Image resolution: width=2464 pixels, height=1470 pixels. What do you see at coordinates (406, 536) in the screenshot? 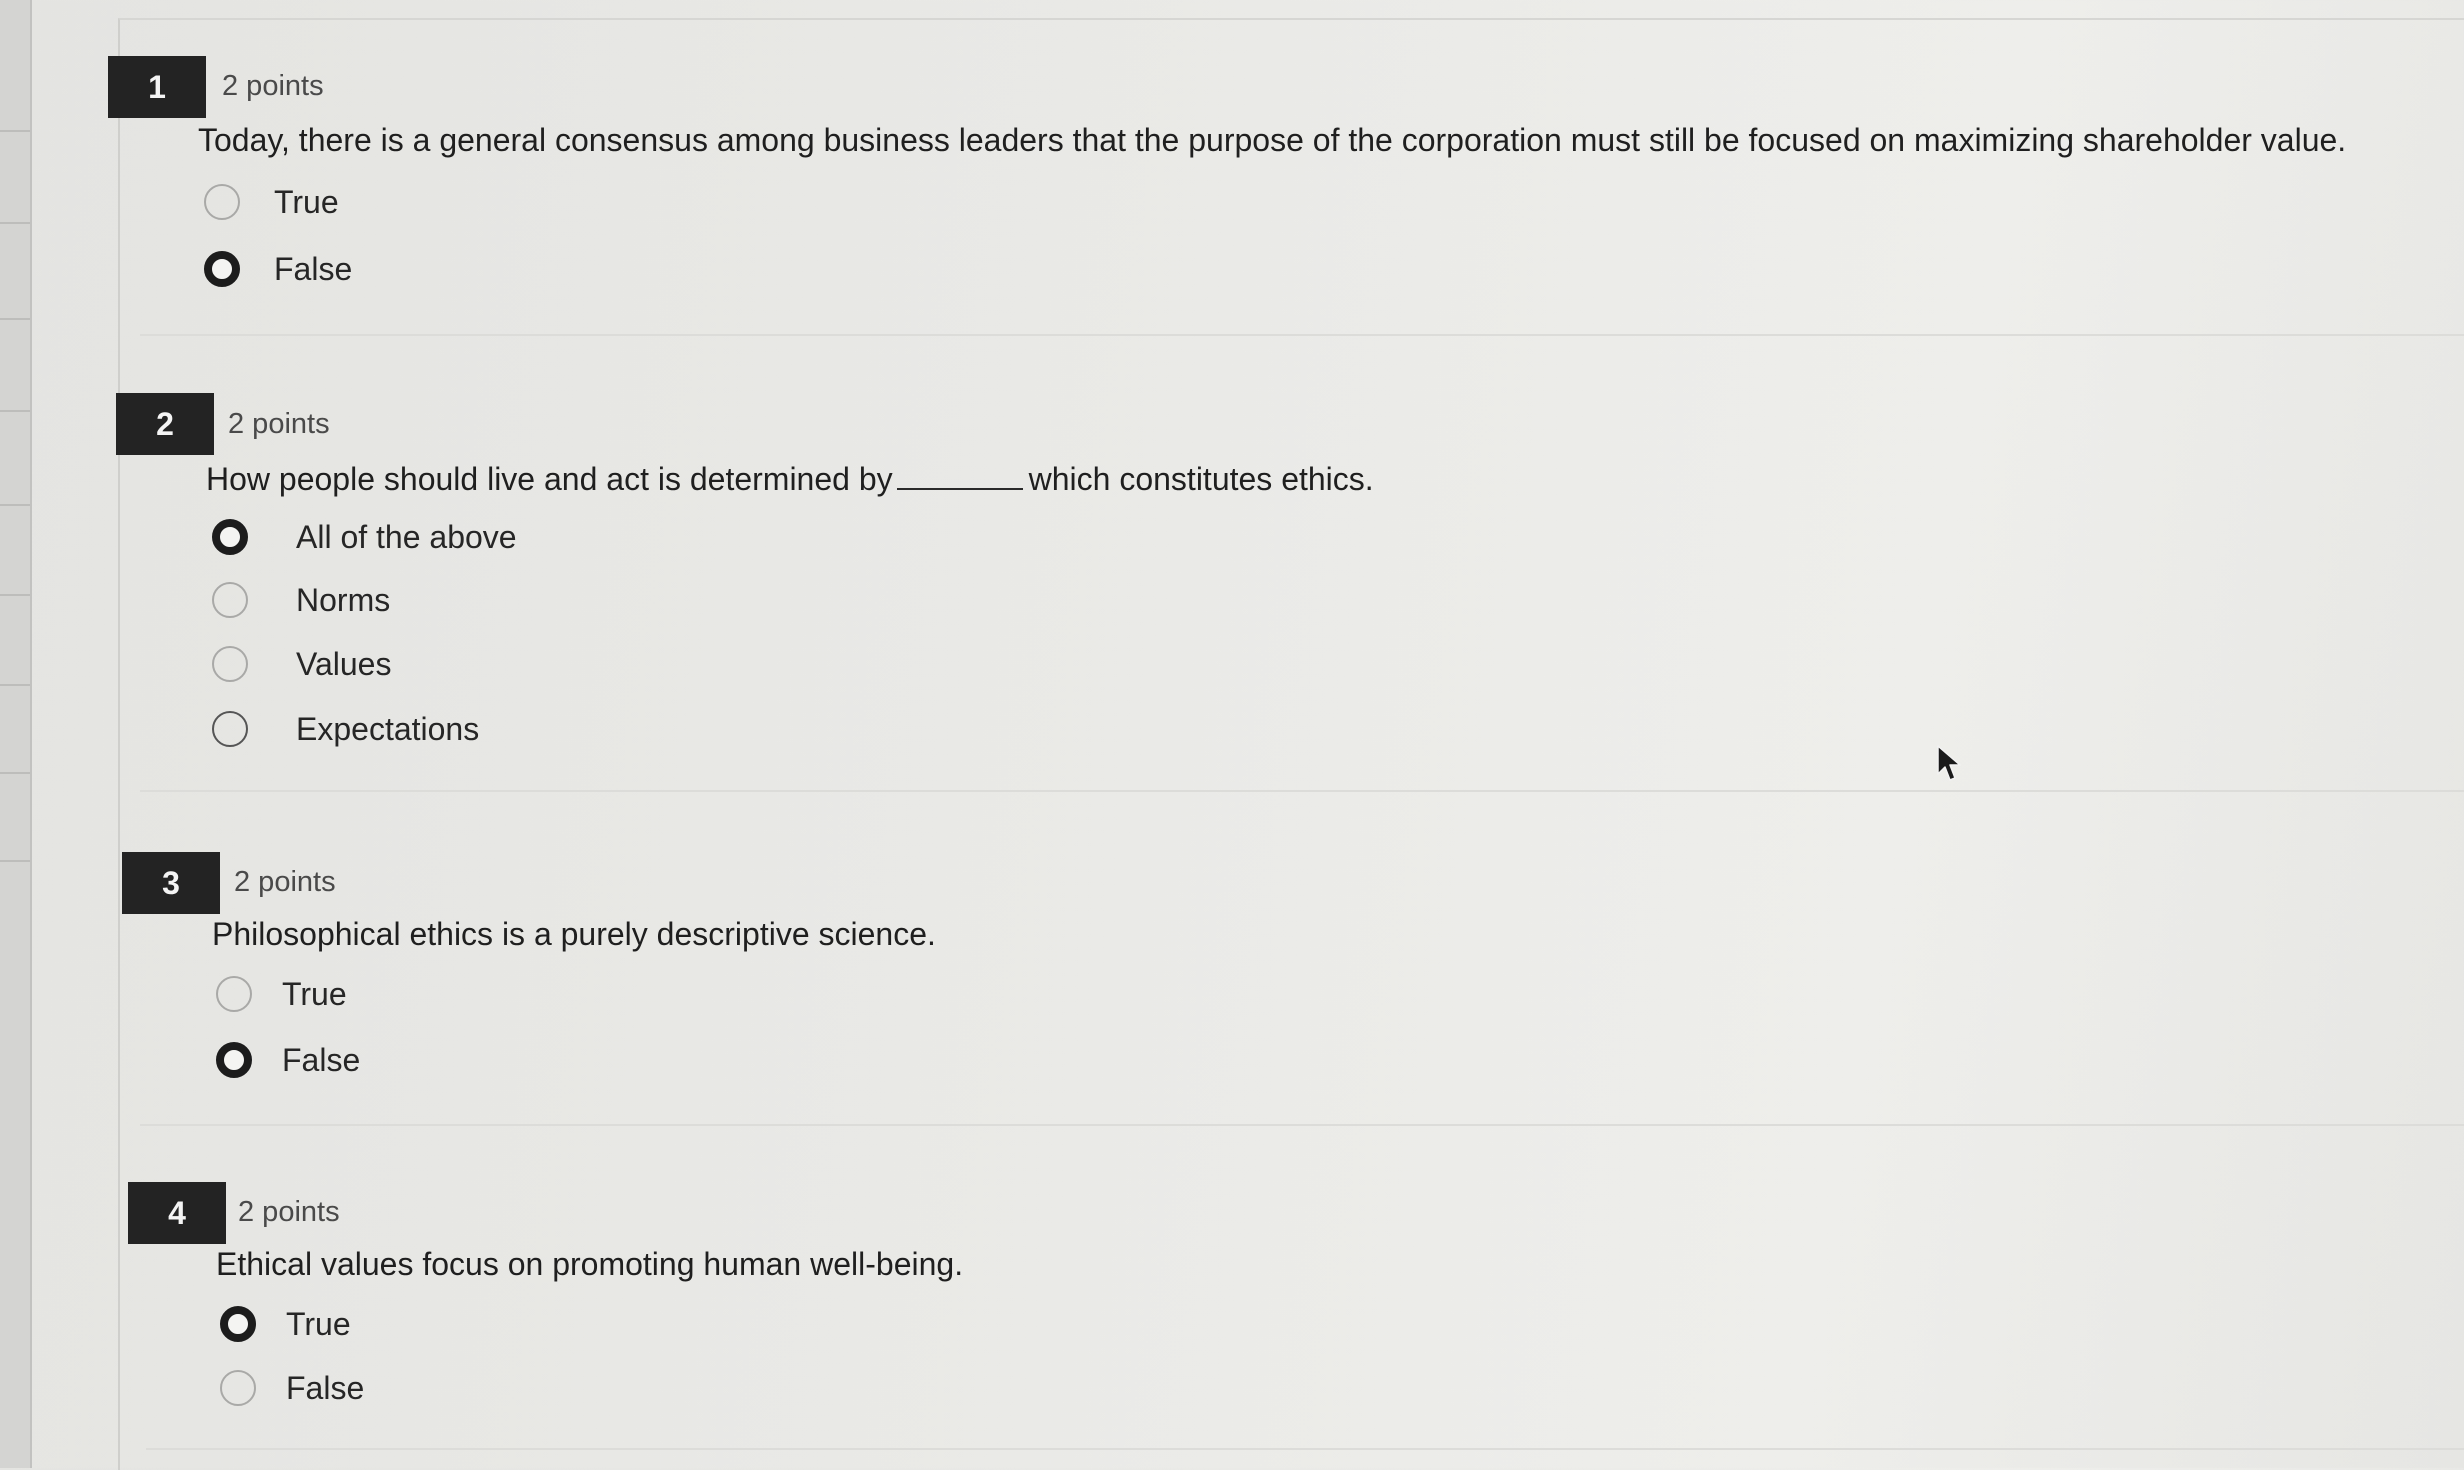
I see `option-label: All of the above` at bounding box center [406, 536].